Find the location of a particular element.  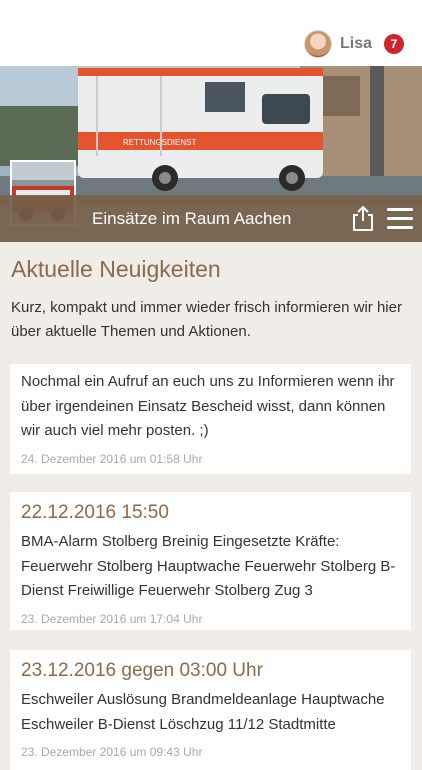

vehicle-lettering: RETTUNGSDIENST is located at coordinates (159, 142).